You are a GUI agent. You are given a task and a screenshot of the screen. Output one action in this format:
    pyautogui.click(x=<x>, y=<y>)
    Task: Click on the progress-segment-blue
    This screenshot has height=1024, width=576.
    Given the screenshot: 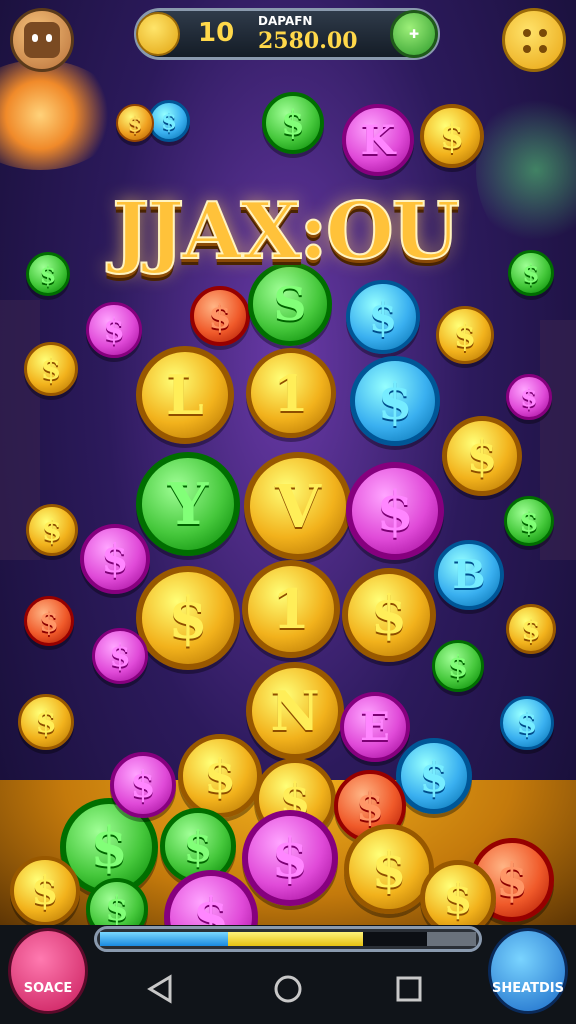 What is the action you would take?
    pyautogui.click(x=164, y=939)
    